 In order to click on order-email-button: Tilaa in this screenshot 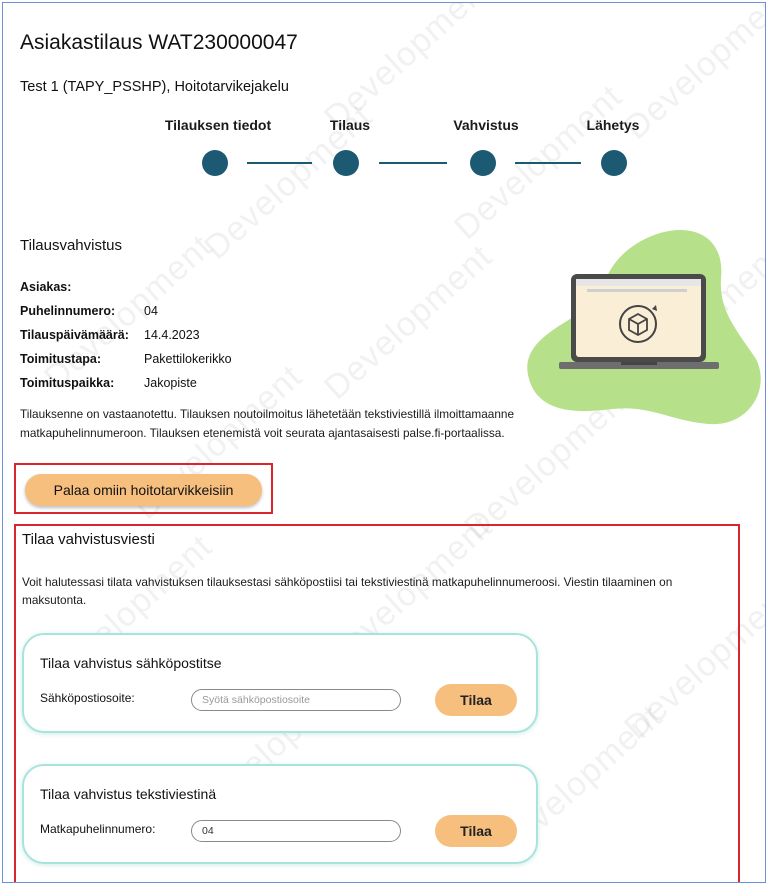, I will do `click(476, 700)`.